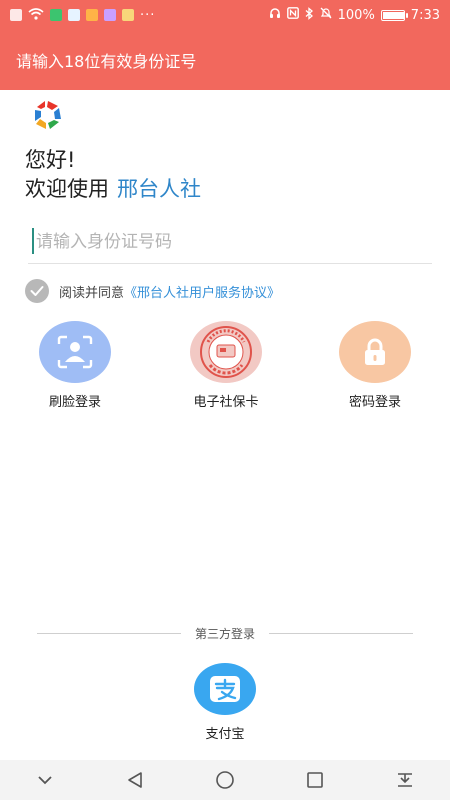  I want to click on status-bar-system: 100% 7:33, so click(354, 15).